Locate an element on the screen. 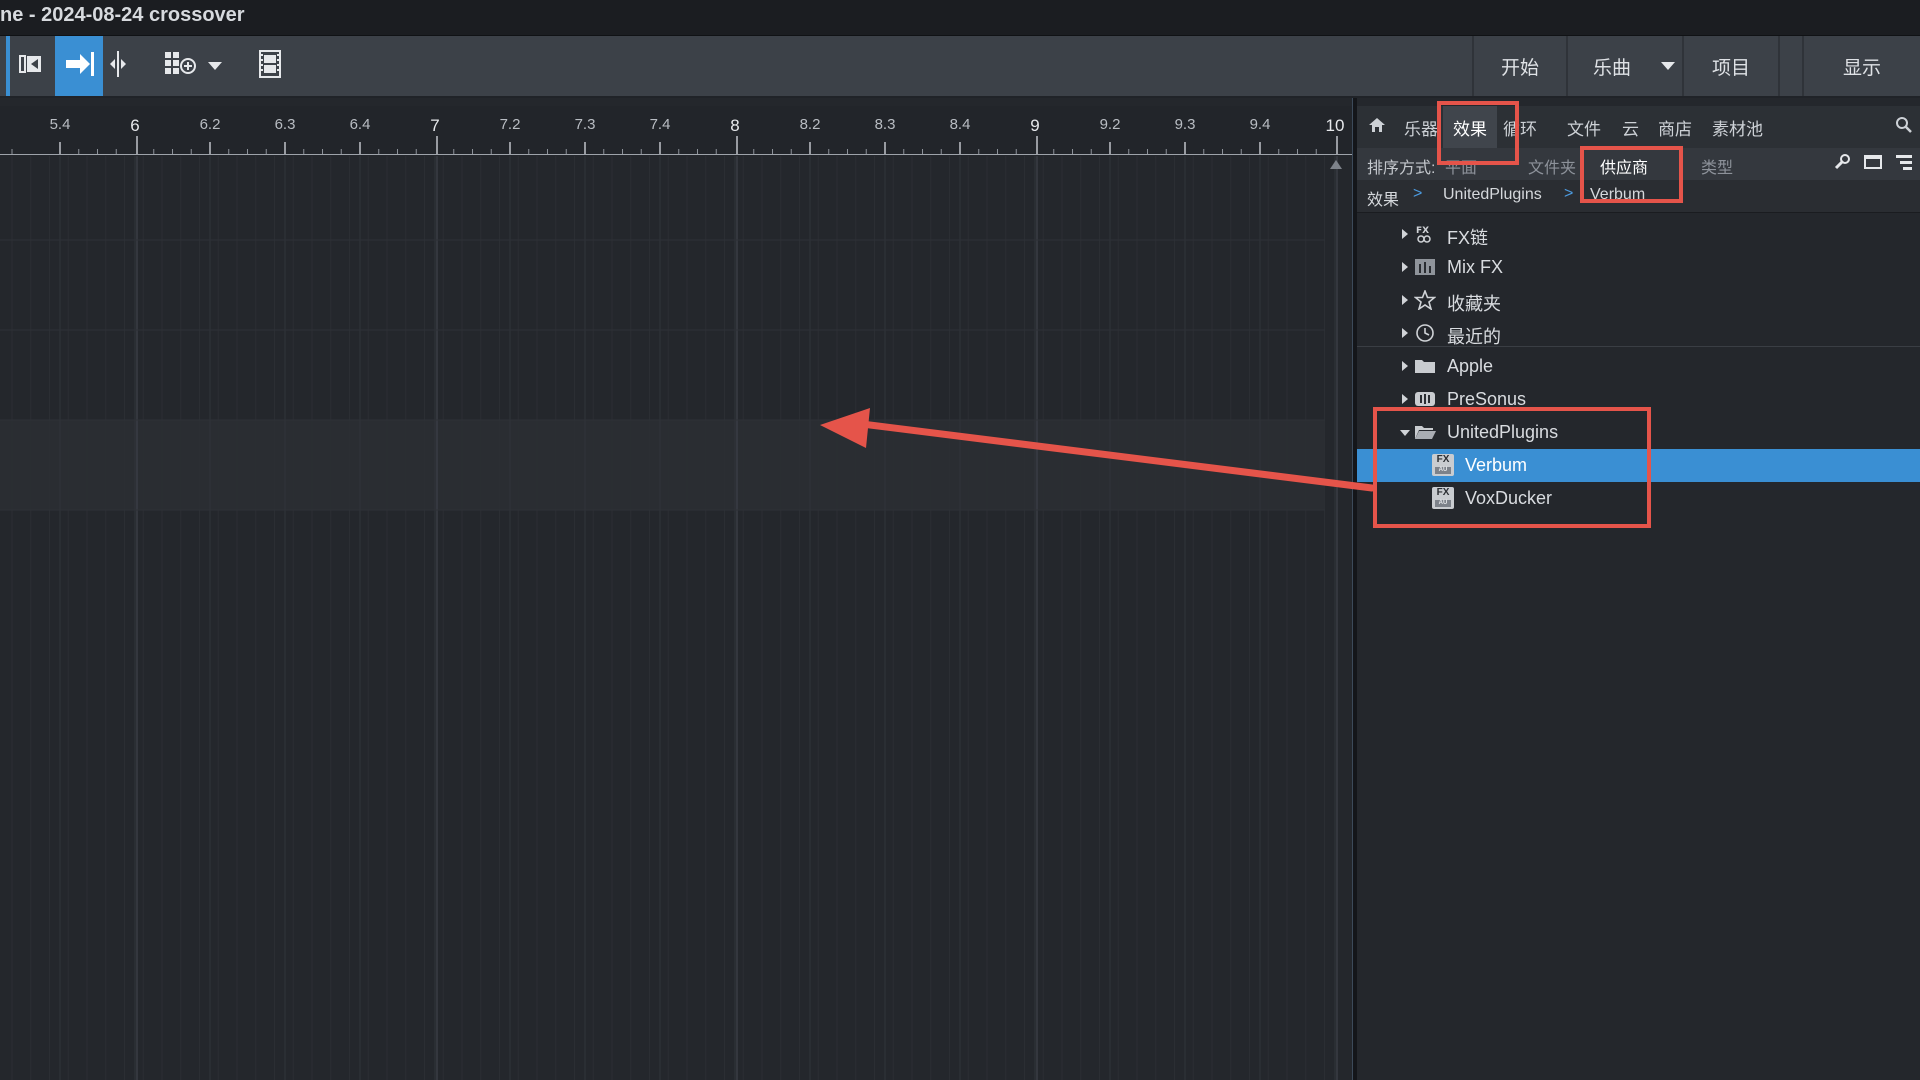 The image size is (1920, 1080). annotation-box-effects-tab is located at coordinates (1478, 133).